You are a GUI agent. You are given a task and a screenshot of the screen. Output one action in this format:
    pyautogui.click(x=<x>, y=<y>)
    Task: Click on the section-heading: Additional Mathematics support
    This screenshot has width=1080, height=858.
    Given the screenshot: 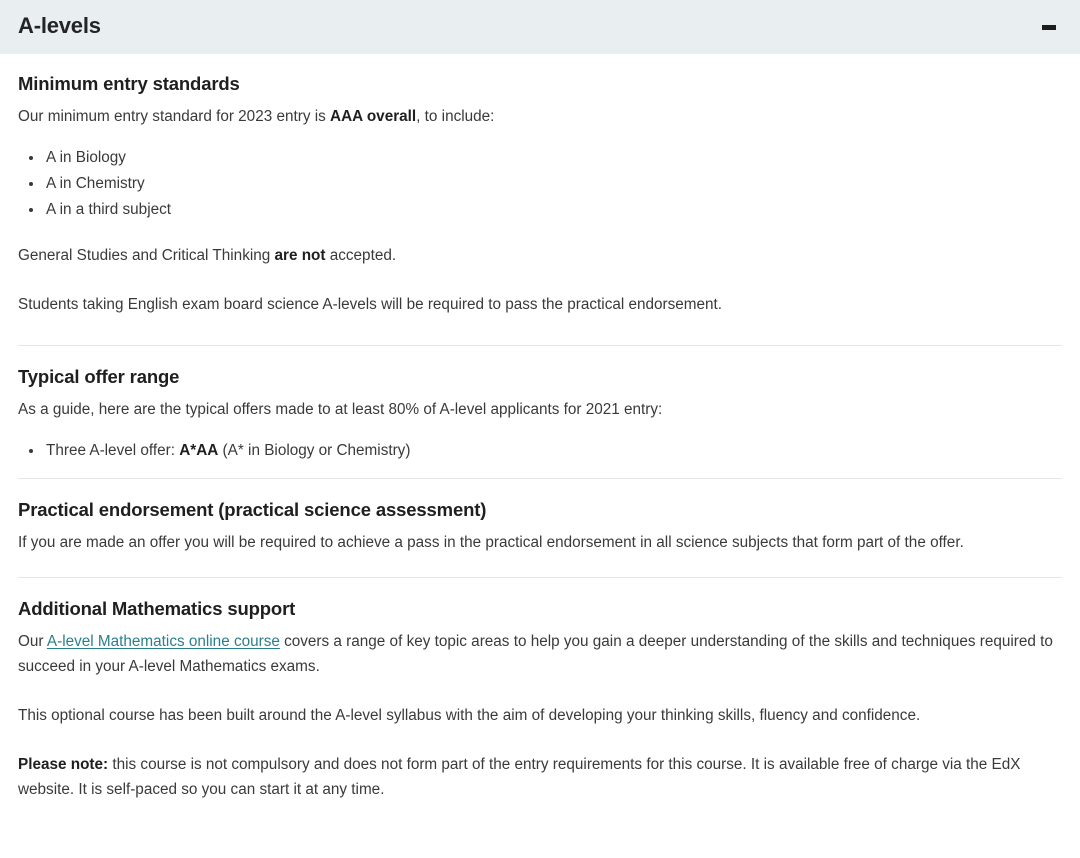 What is the action you would take?
    pyautogui.click(x=157, y=608)
    